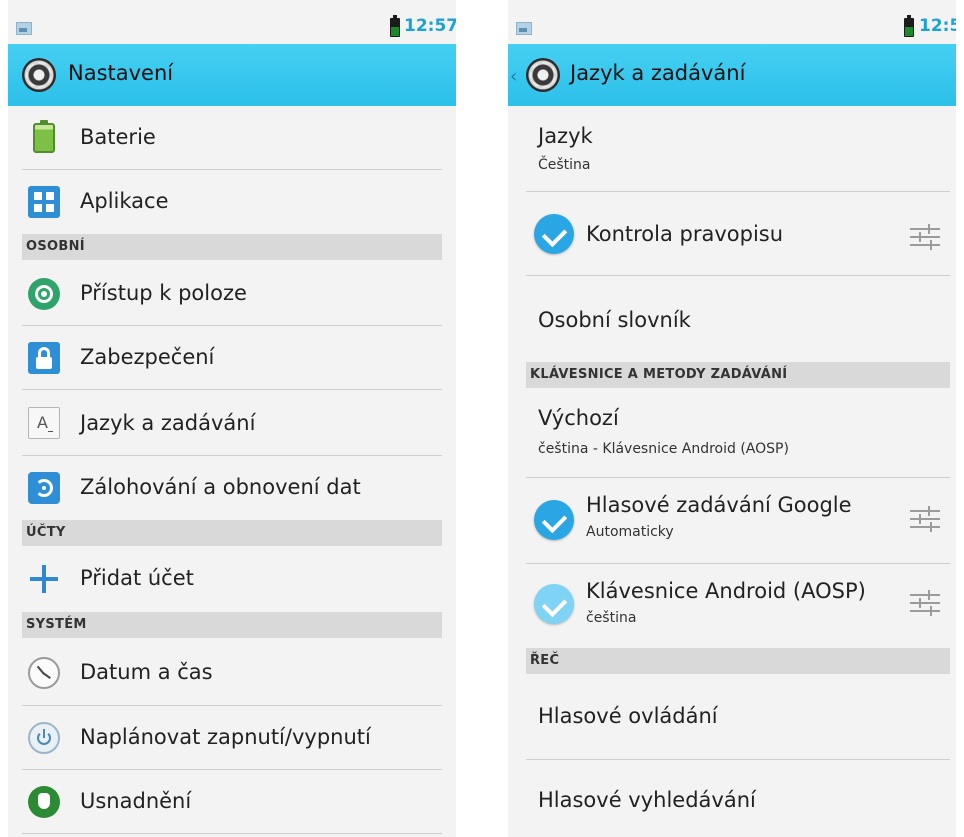  What do you see at coordinates (44, 202) in the screenshot?
I see `apps-icon` at bounding box center [44, 202].